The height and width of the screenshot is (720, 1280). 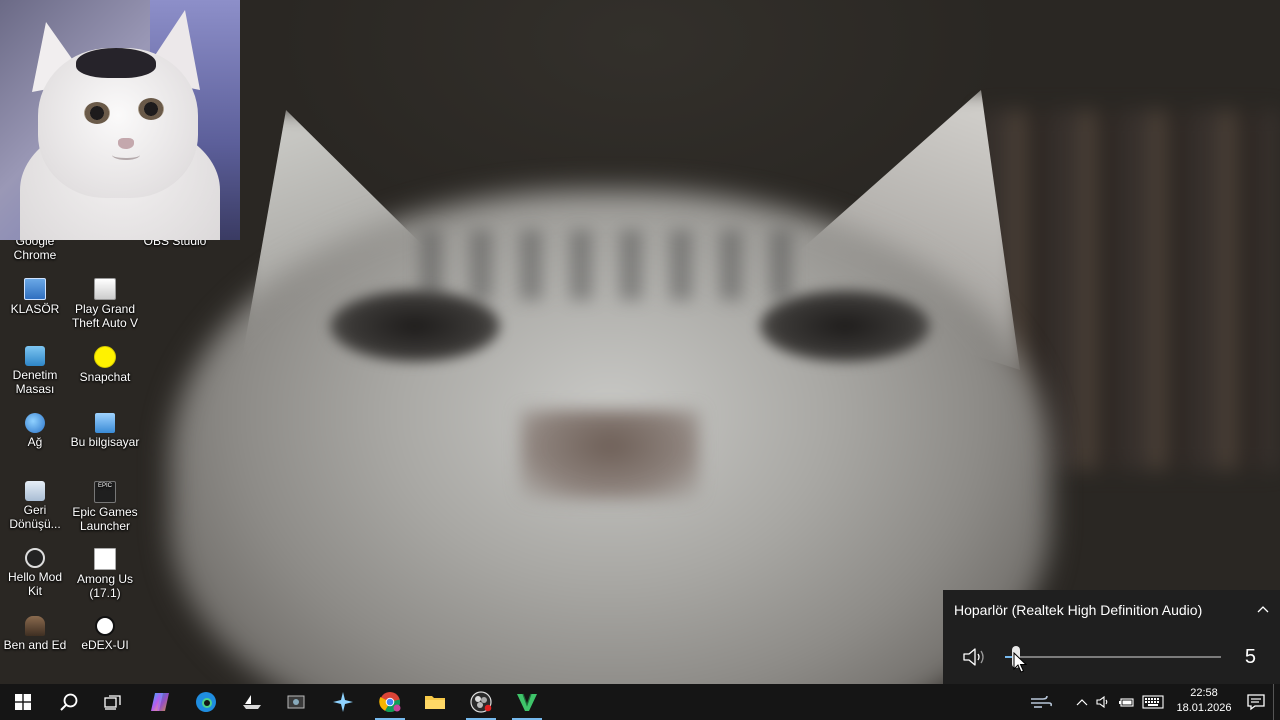 What do you see at coordinates (35, 558) in the screenshot?
I see `hello-mod-kit-icon` at bounding box center [35, 558].